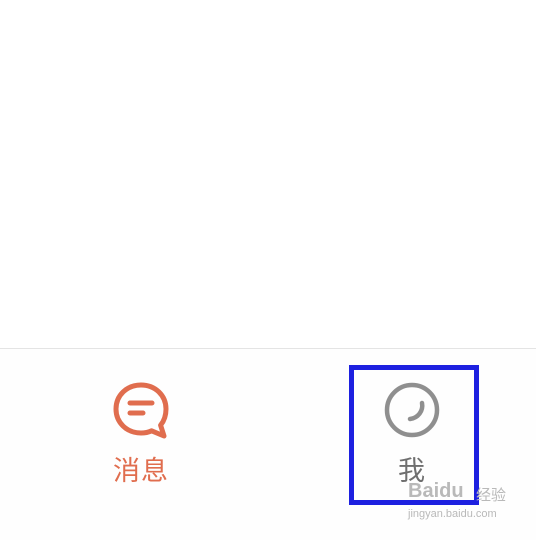 This screenshot has width=536, height=540. What do you see at coordinates (452, 514) in the screenshot?
I see `watermark-url: jingyan.baidu.com` at bounding box center [452, 514].